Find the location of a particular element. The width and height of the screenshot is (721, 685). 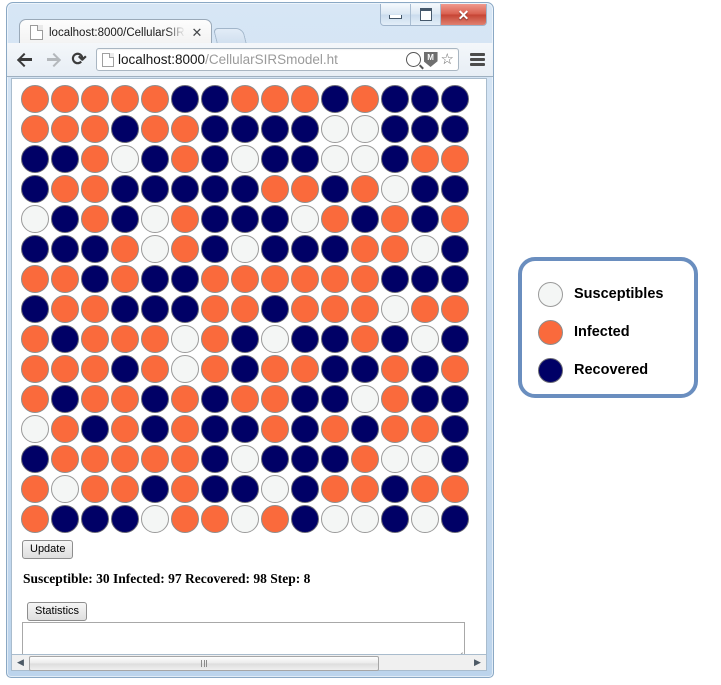

statistics-textarea is located at coordinates (243, 638).